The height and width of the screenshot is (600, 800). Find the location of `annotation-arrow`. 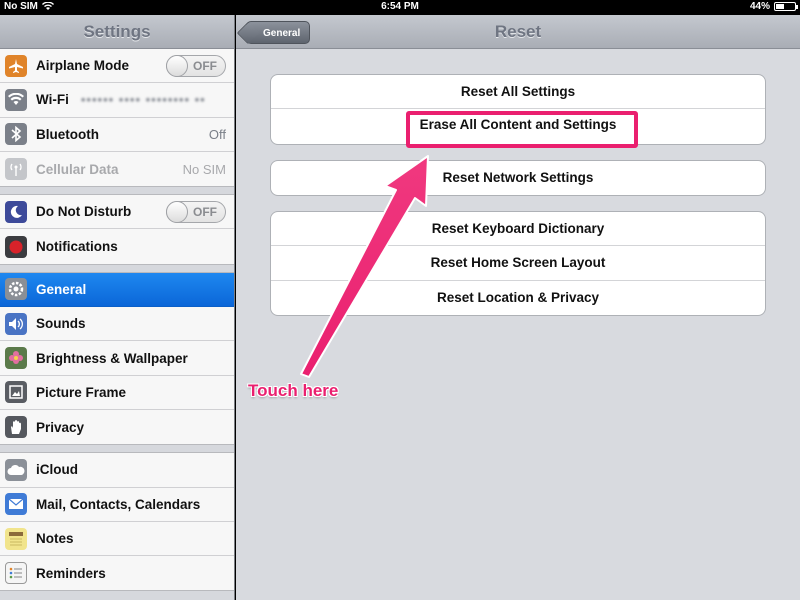

annotation-arrow is located at coordinates (364, 266).